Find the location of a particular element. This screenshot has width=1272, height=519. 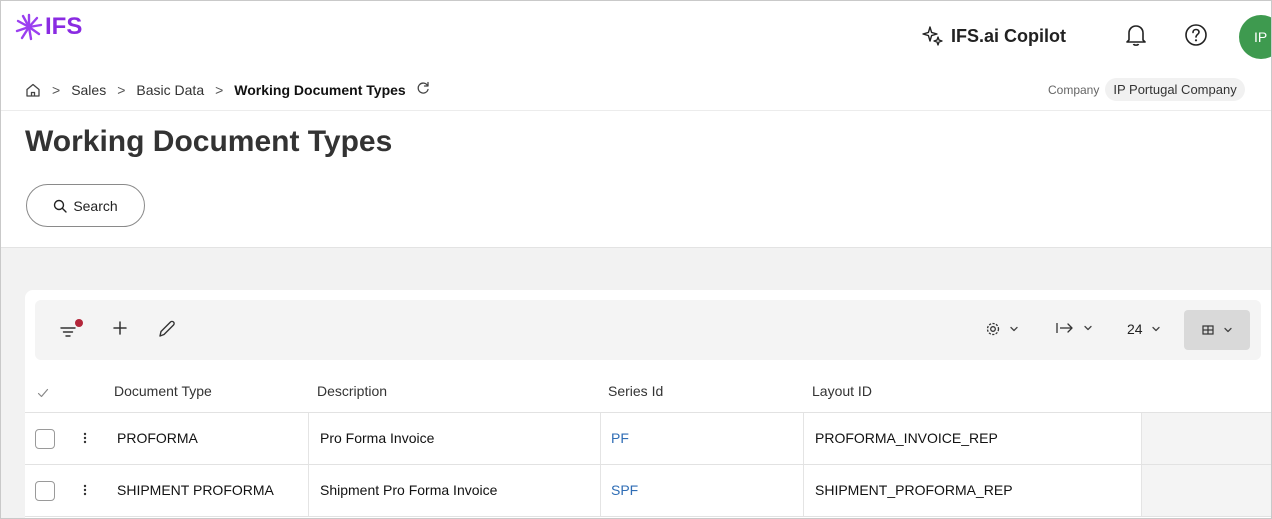

column-header-layout-id: Layout ID is located at coordinates (842, 391).